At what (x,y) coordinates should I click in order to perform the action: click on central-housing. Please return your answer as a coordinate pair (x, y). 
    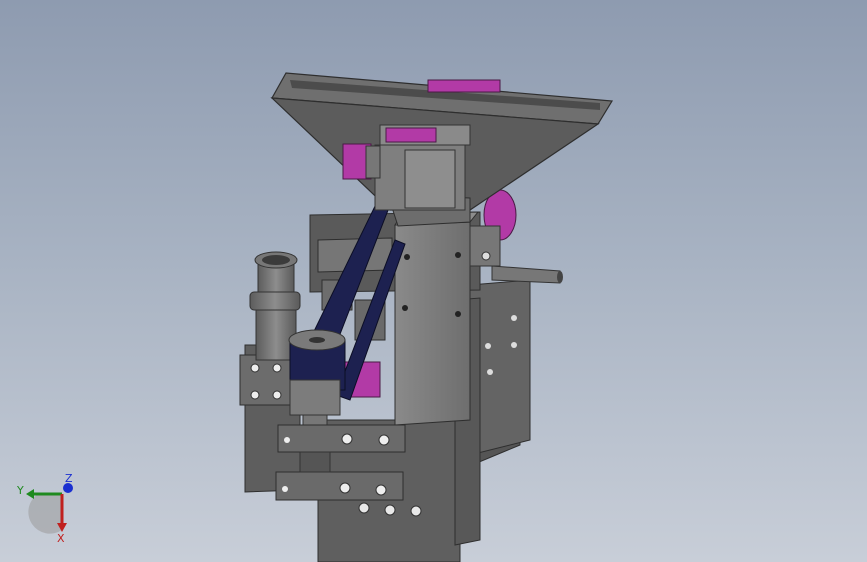
    Looking at the image, I should click on (437, 318).